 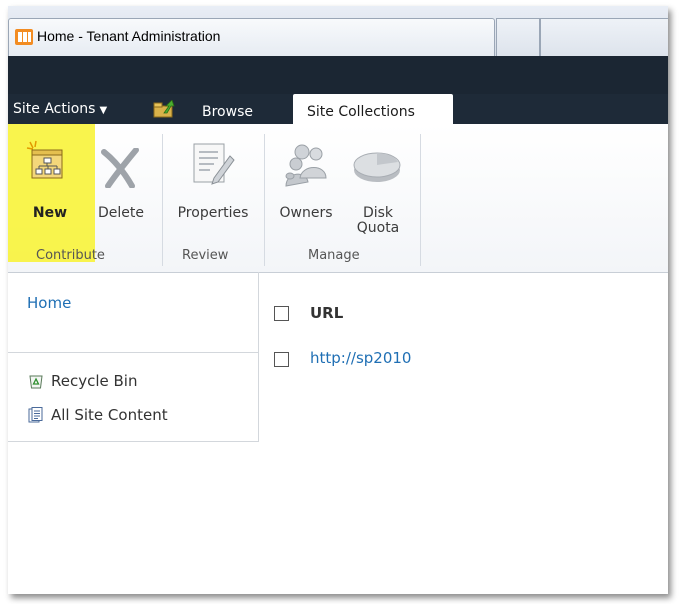 I want to click on ribbon-header: Site Actions ▼ Browse Site Collections, so click(x=338, y=90).